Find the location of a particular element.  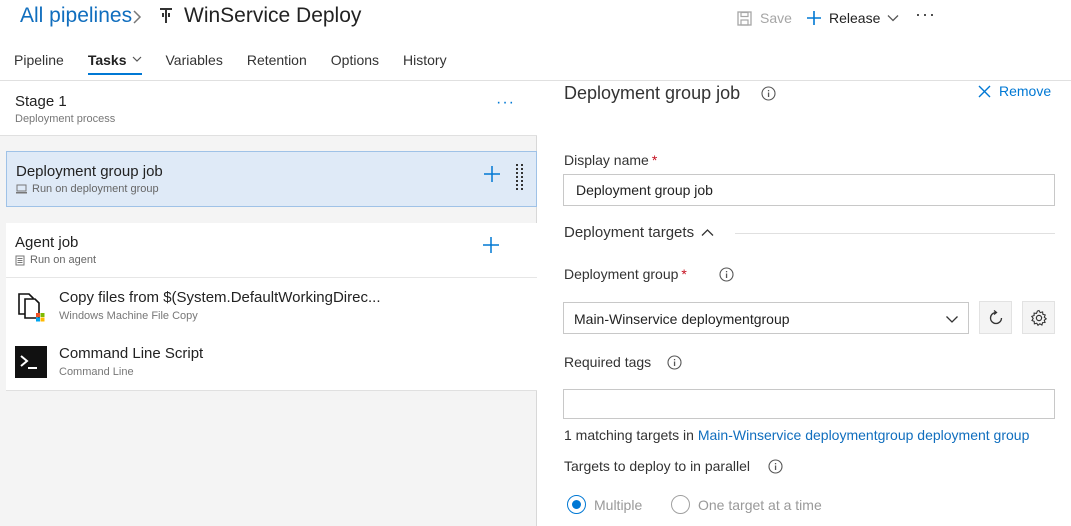

section-title: Deployment targets is located at coordinates (629, 232).